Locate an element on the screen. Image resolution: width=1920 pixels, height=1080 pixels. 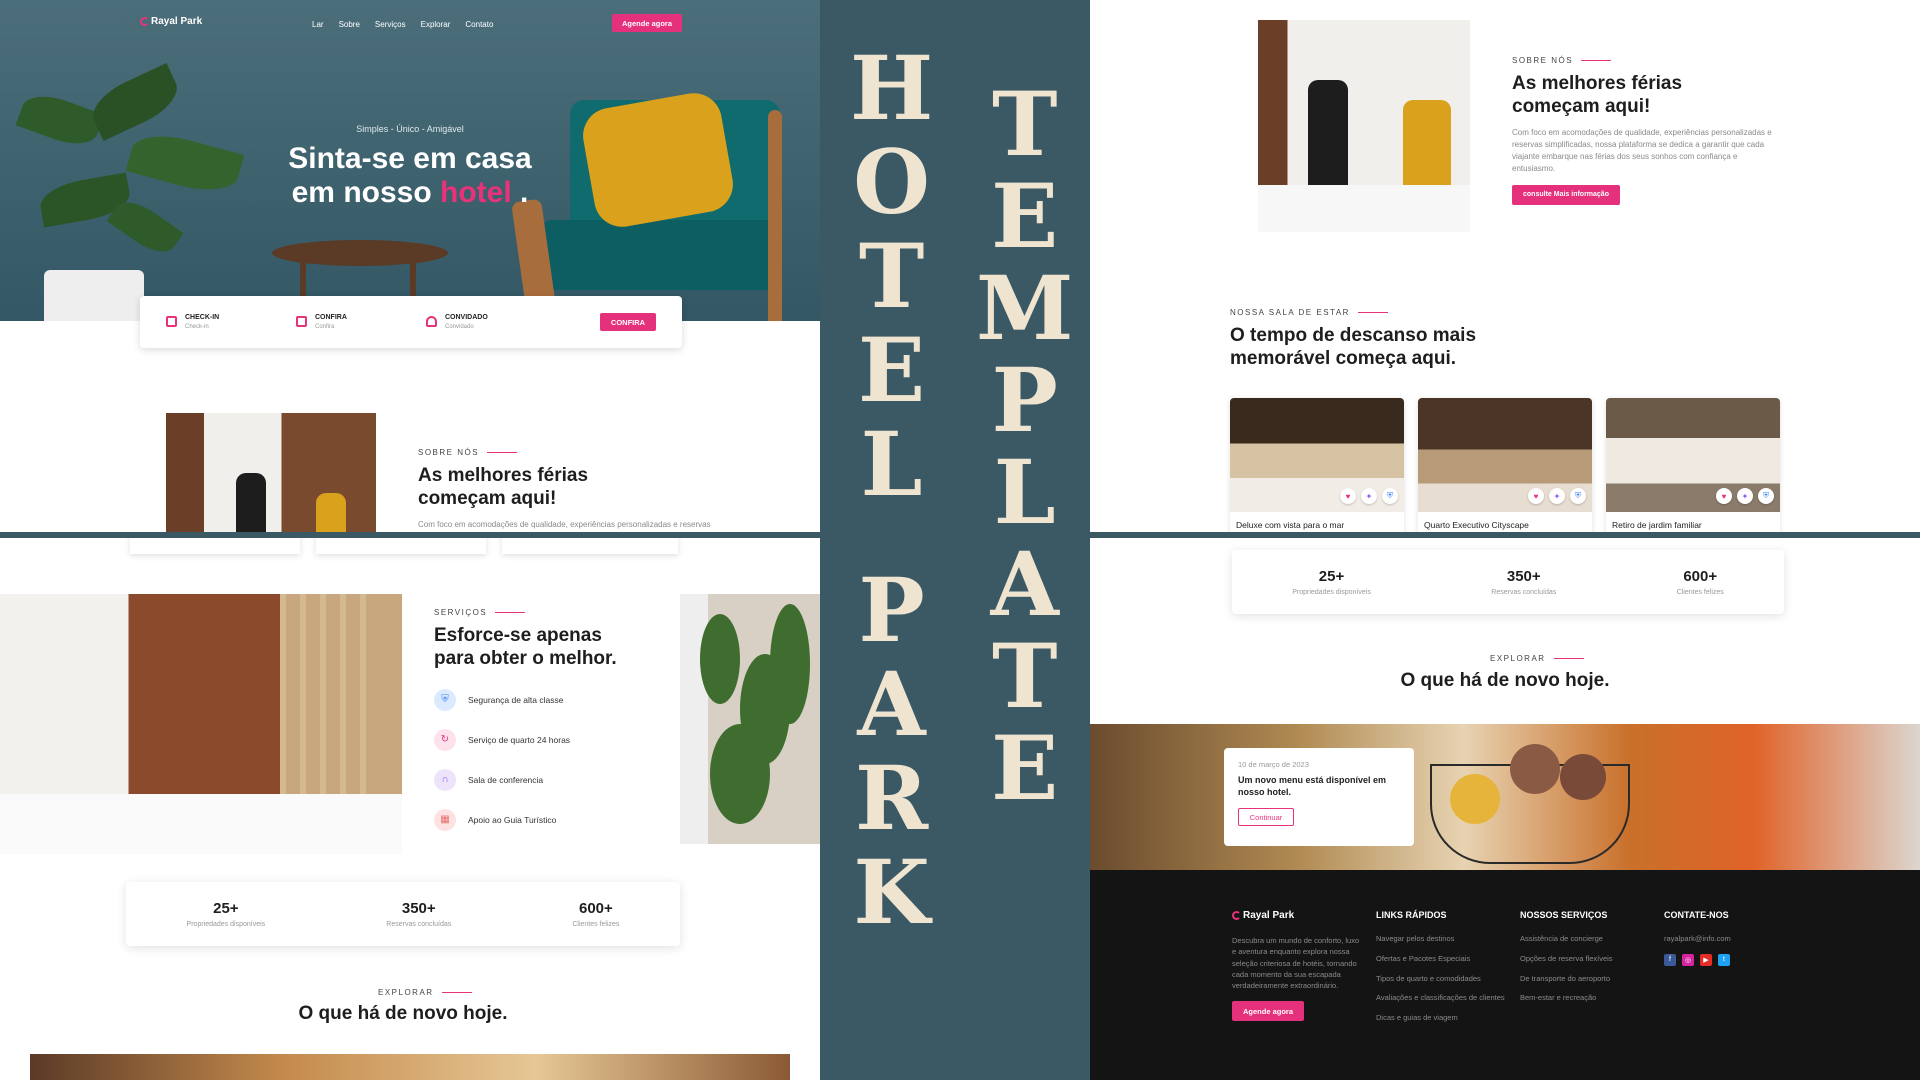
guest-label: CONVIDADO is located at coordinates (466, 317).